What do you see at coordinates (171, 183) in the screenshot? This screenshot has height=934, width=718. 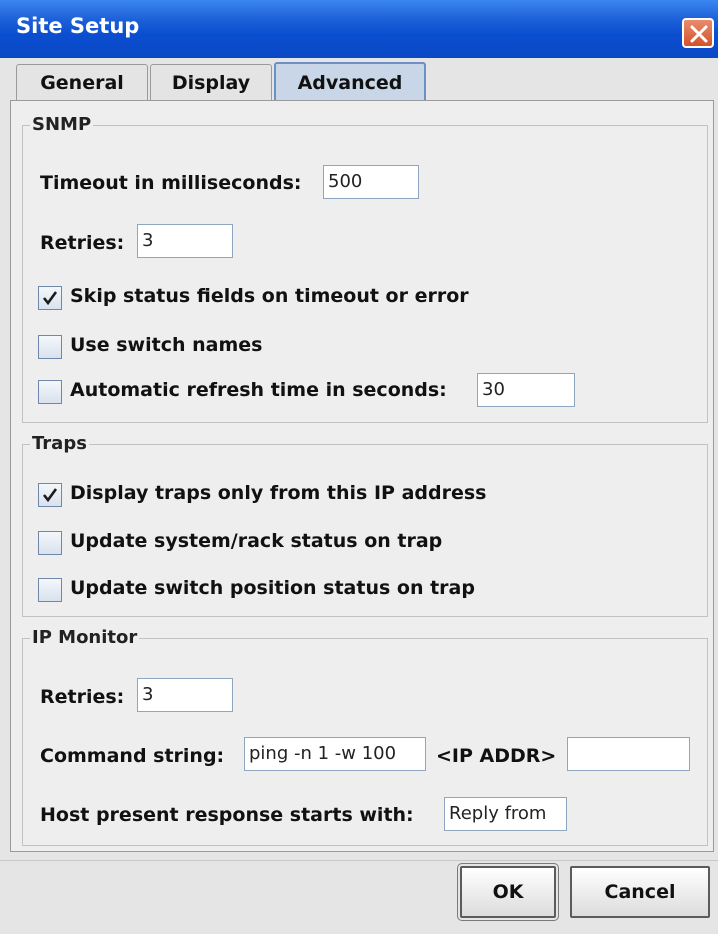 I see `snmp-timeout-label: Timeout in milliseconds:` at bounding box center [171, 183].